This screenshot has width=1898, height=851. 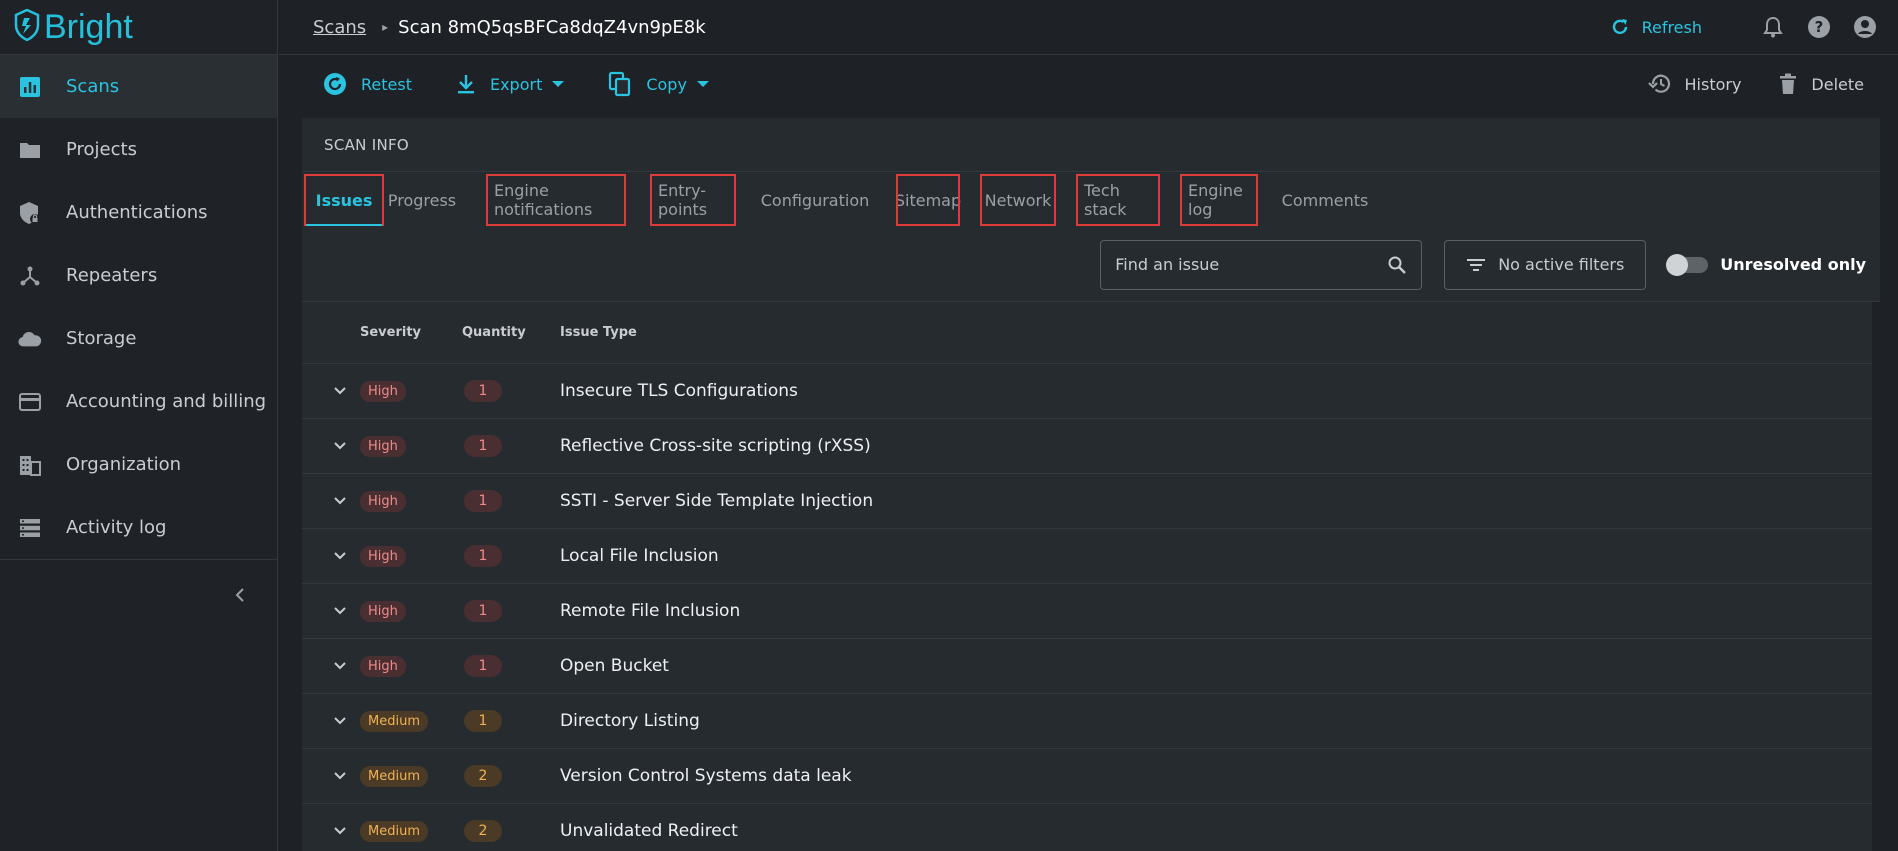 What do you see at coordinates (30, 339) in the screenshot?
I see `cloud-icon` at bounding box center [30, 339].